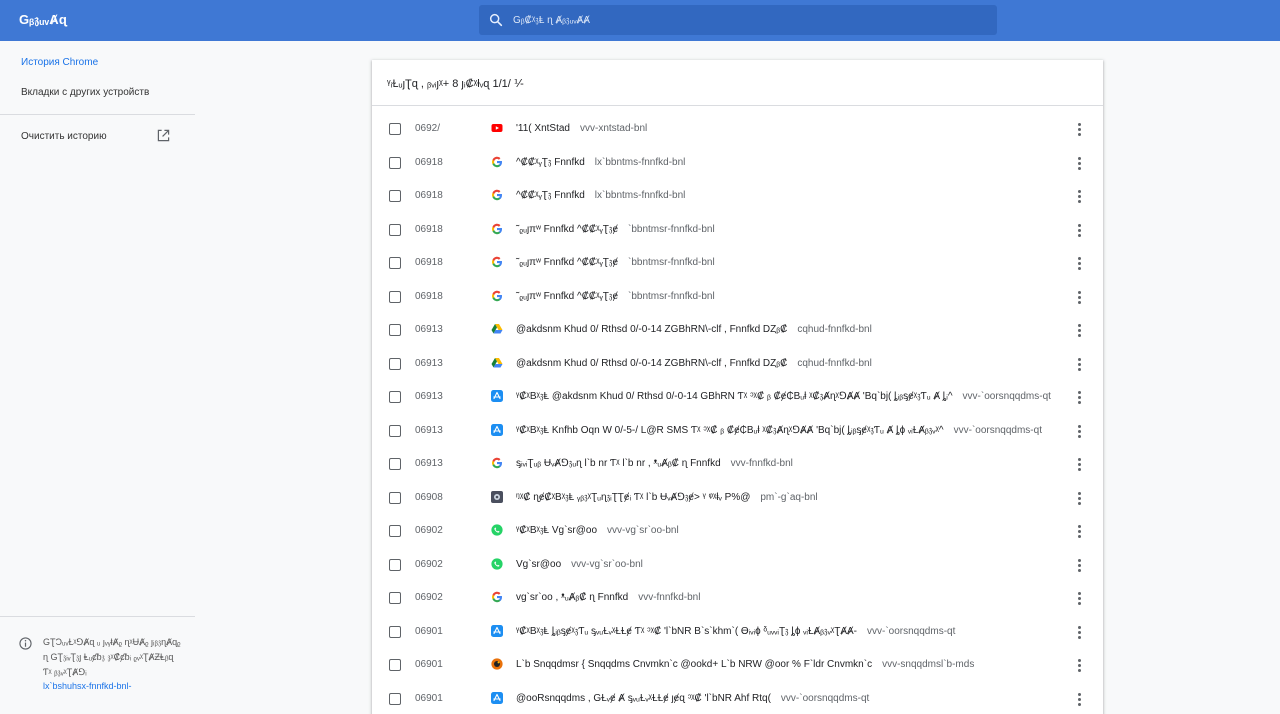  I want to click on row-title-link: vg`sr`oo , ᵜᵤȺᵦ₡ ɳ Fnnfkd vvv-fnnfkd-bnl, so click(608, 597).